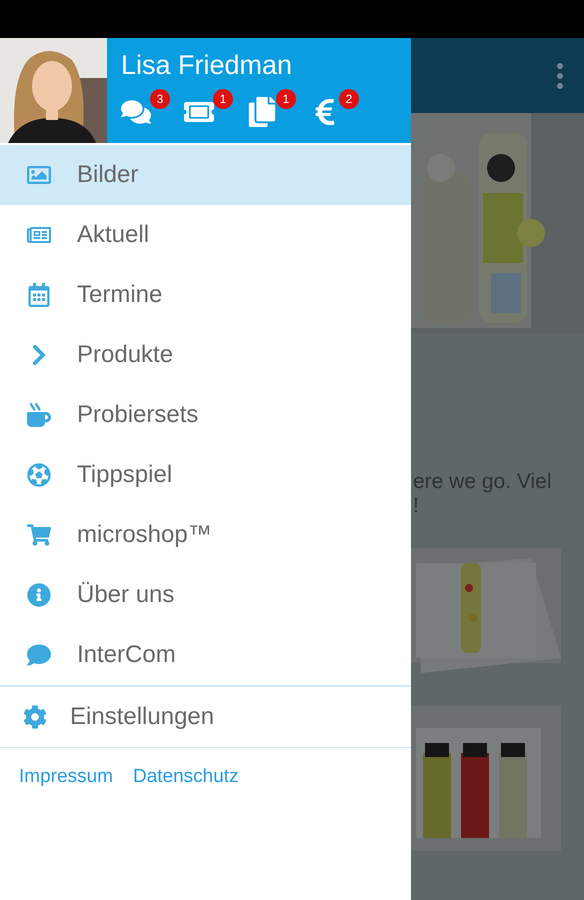 The width and height of the screenshot is (584, 900). What do you see at coordinates (185, 777) in the screenshot?
I see `footer-link: Datenschutz` at bounding box center [185, 777].